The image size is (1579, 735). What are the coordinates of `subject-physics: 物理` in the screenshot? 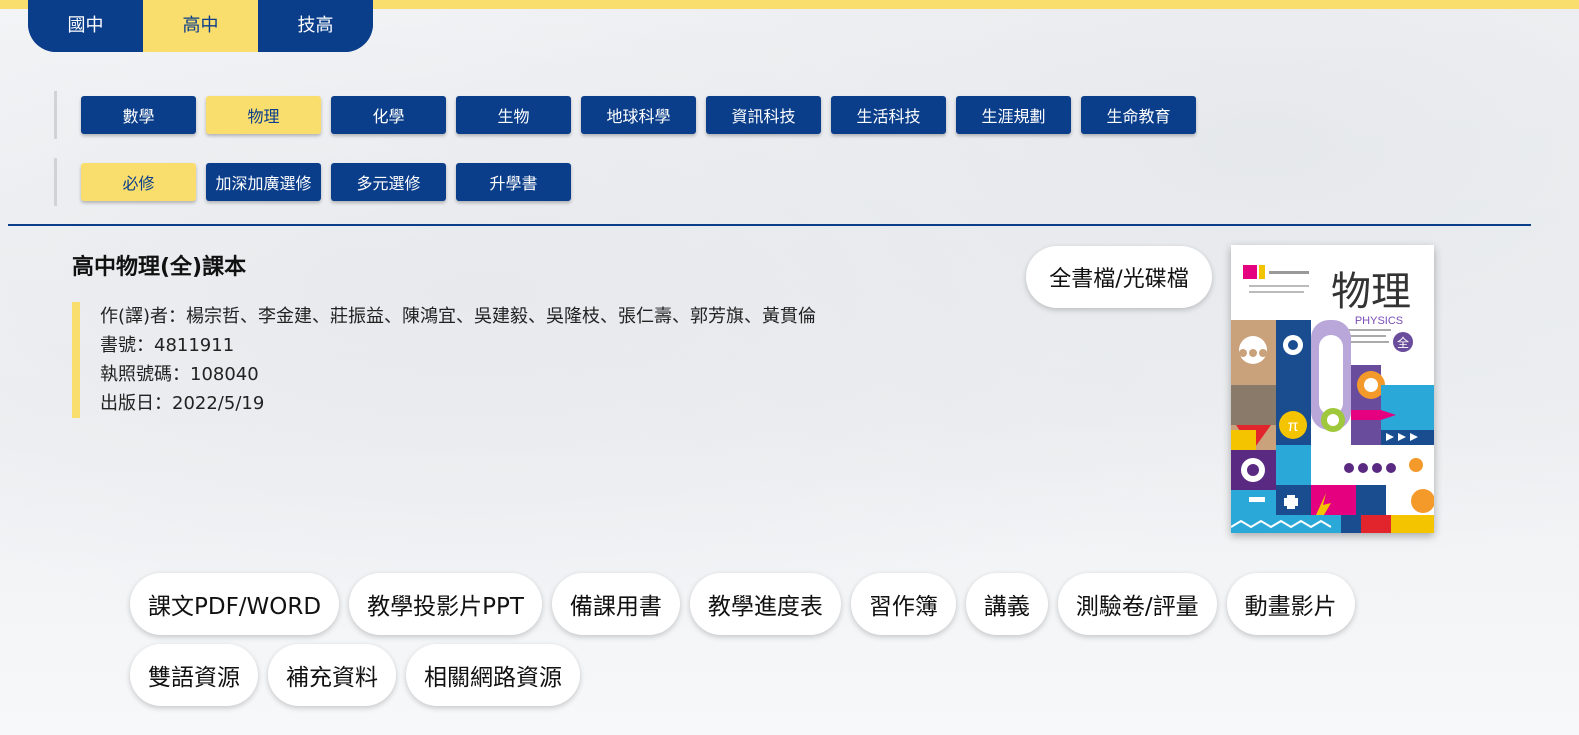 It's located at (263, 115).